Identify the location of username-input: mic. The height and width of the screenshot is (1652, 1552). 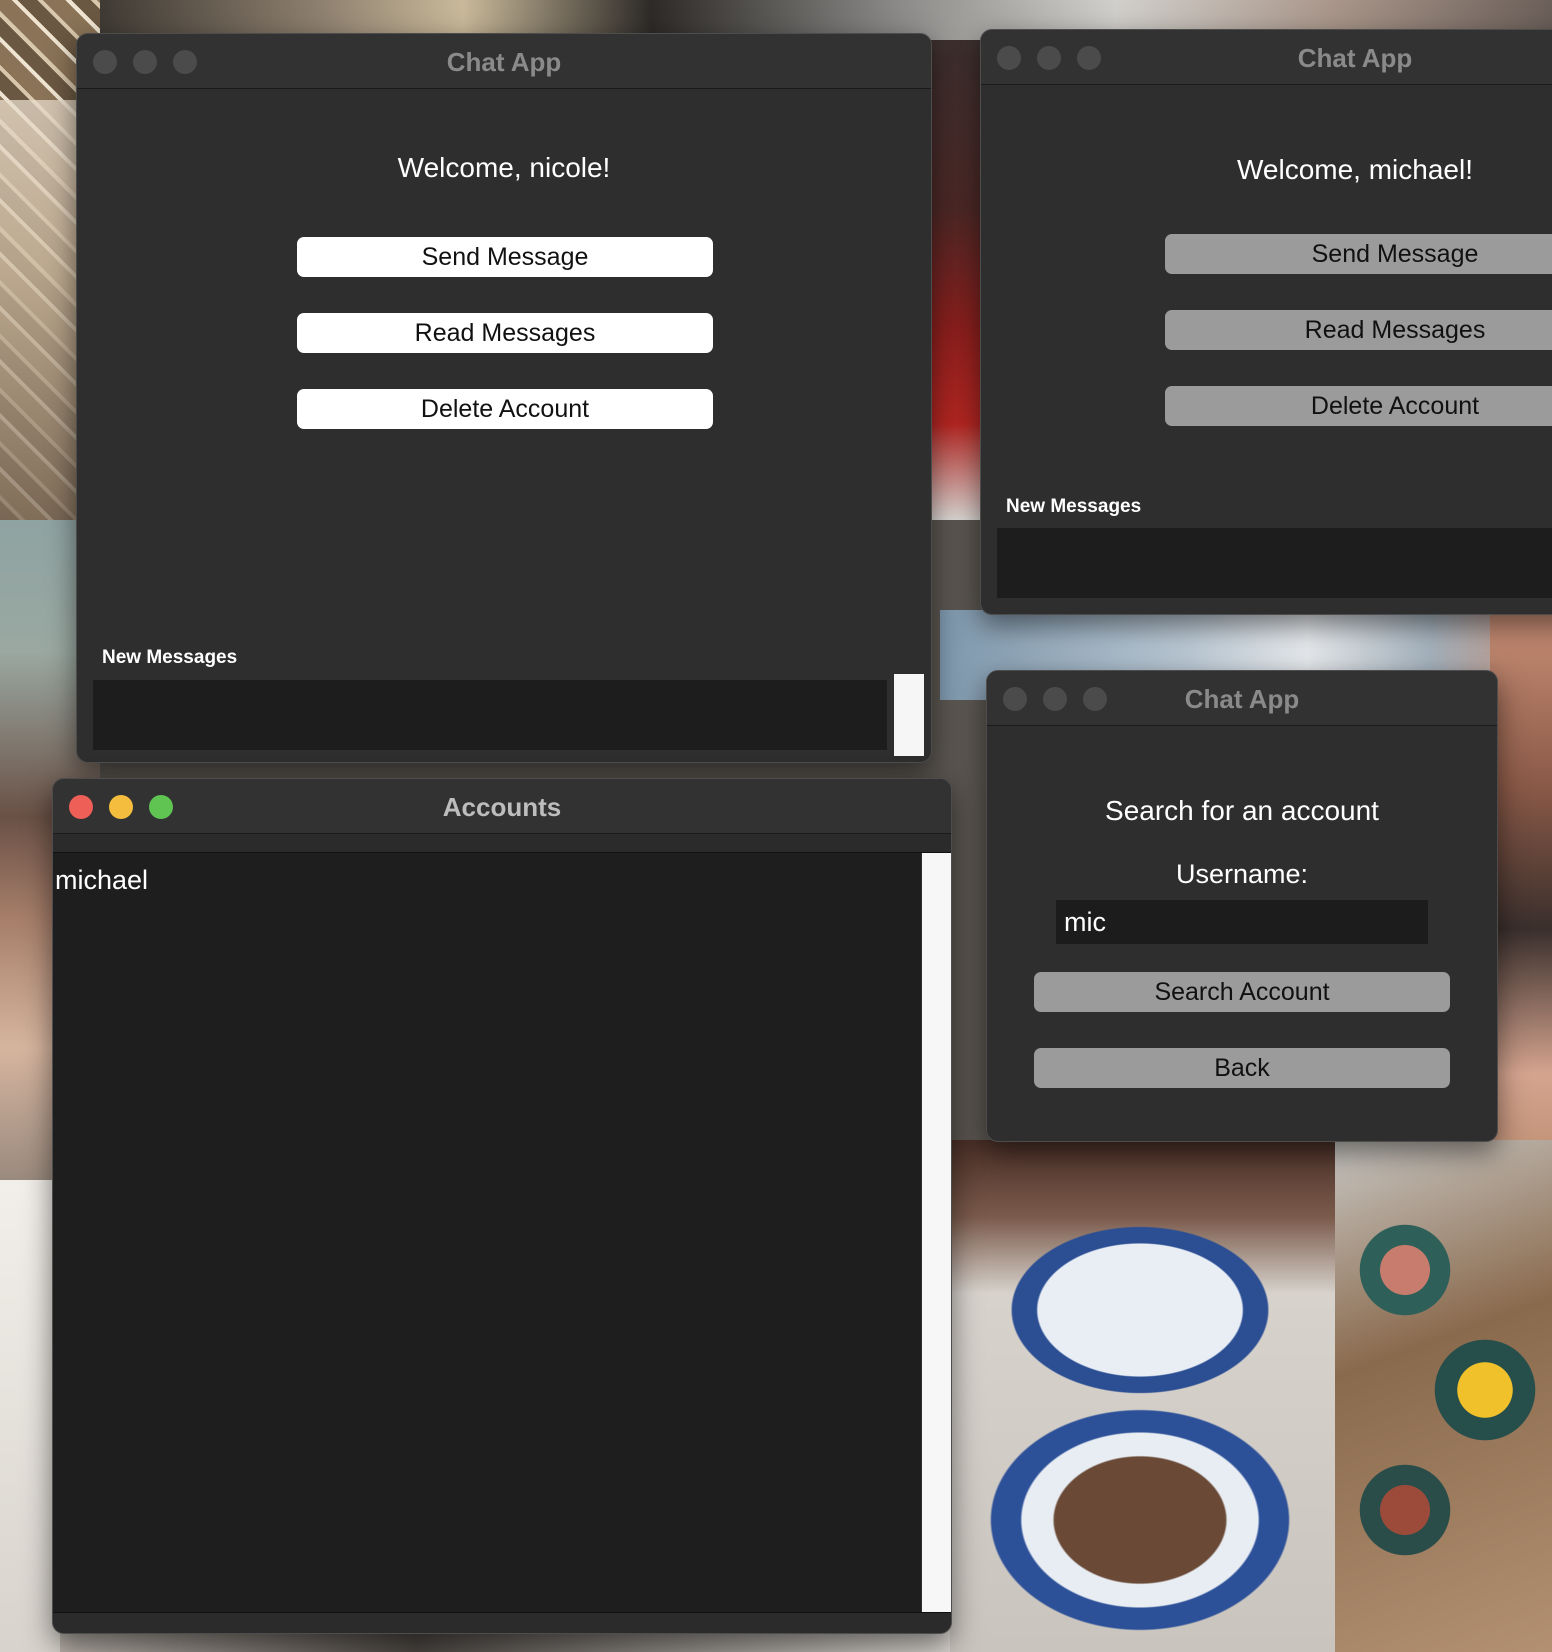
(1242, 922).